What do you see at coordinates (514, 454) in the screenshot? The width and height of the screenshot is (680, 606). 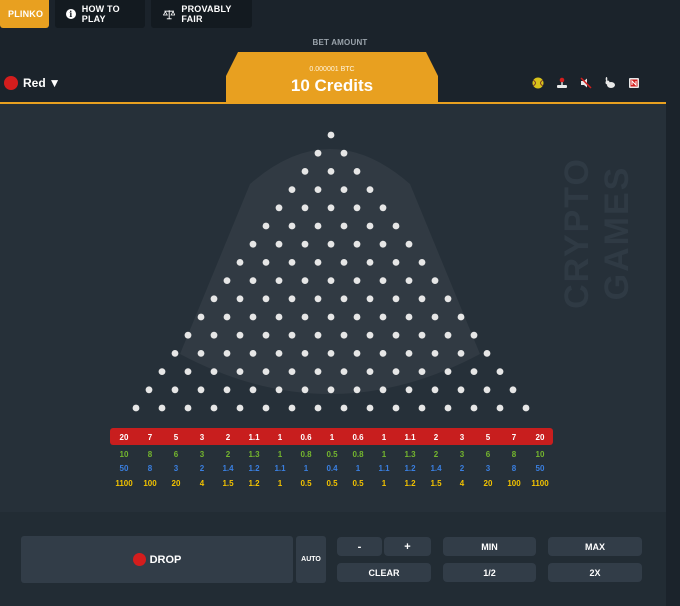 I see `green-multiplier: 8` at bounding box center [514, 454].